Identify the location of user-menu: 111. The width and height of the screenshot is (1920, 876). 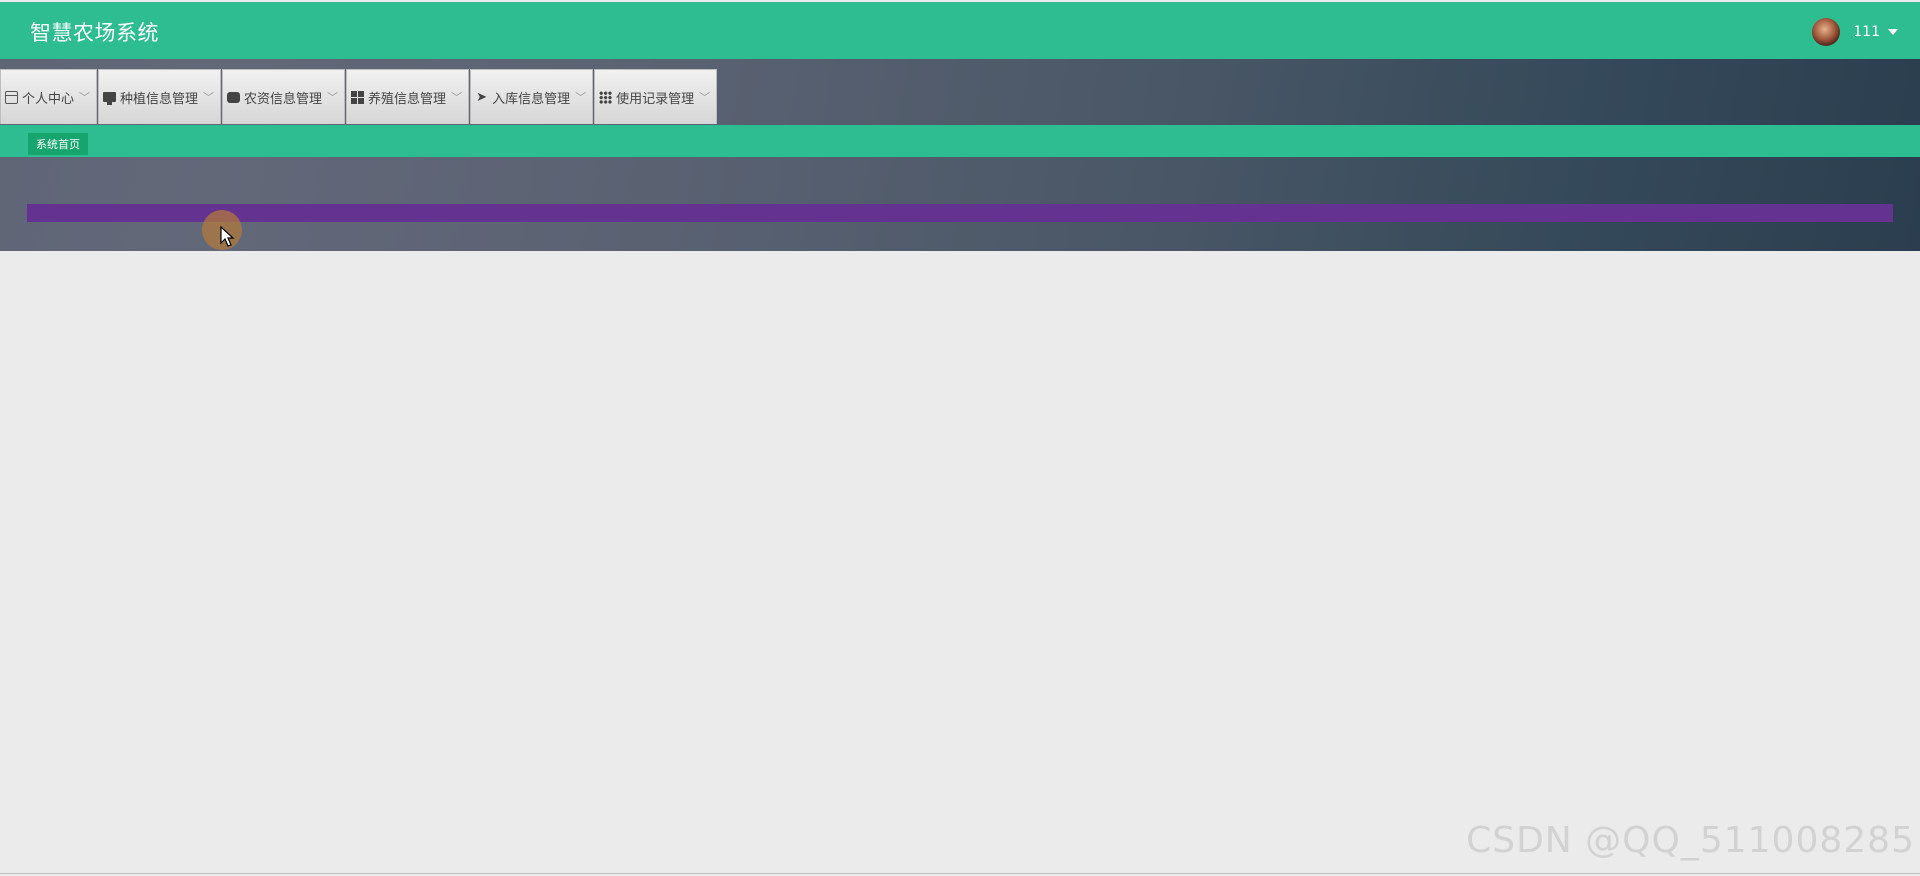
(1855, 32).